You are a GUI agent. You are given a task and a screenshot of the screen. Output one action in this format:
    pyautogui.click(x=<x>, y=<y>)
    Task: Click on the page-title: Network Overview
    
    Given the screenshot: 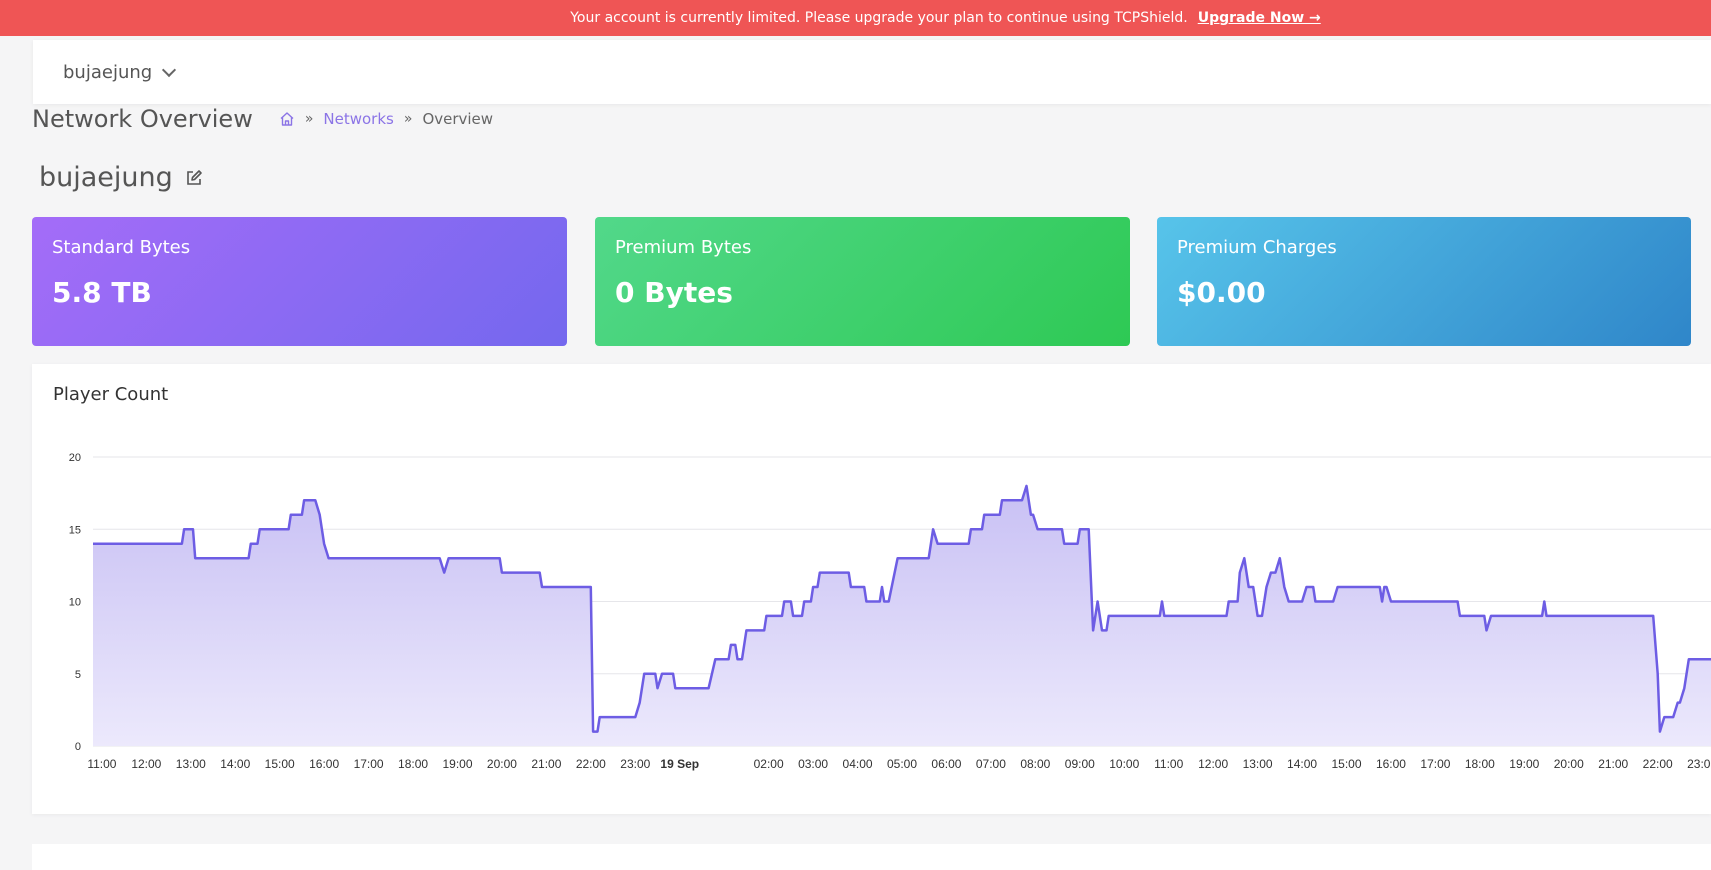 What is the action you would take?
    pyautogui.click(x=142, y=119)
    